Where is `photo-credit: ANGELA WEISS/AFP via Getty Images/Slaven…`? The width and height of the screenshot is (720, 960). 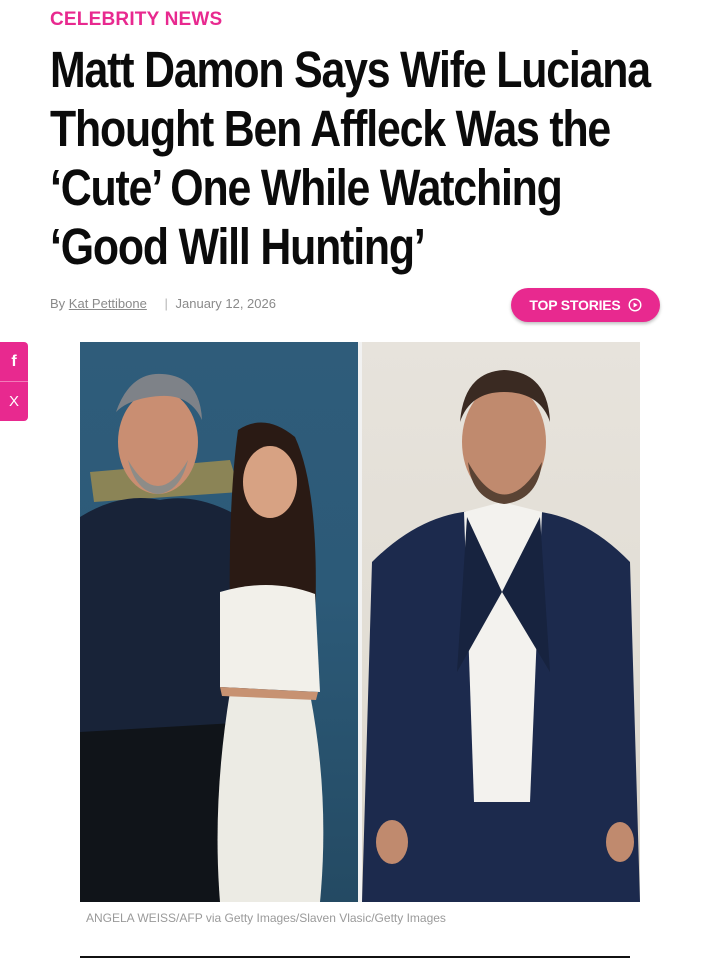
photo-credit: ANGELA WEISS/AFP via Getty Images/Slaven… is located at coordinates (266, 918).